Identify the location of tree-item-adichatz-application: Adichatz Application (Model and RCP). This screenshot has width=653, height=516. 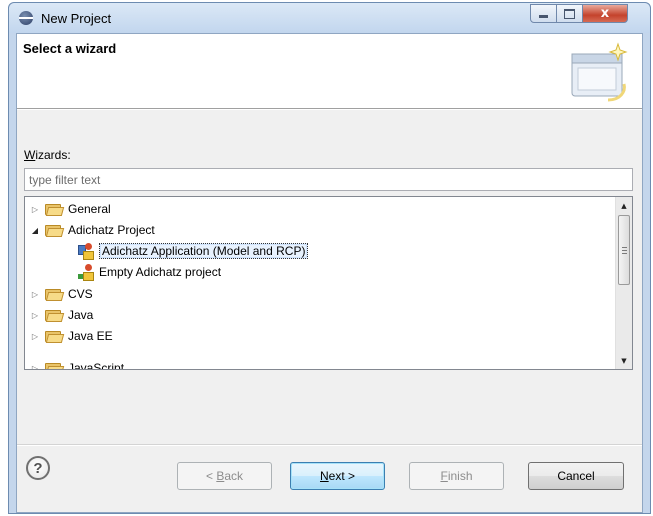
(193, 251).